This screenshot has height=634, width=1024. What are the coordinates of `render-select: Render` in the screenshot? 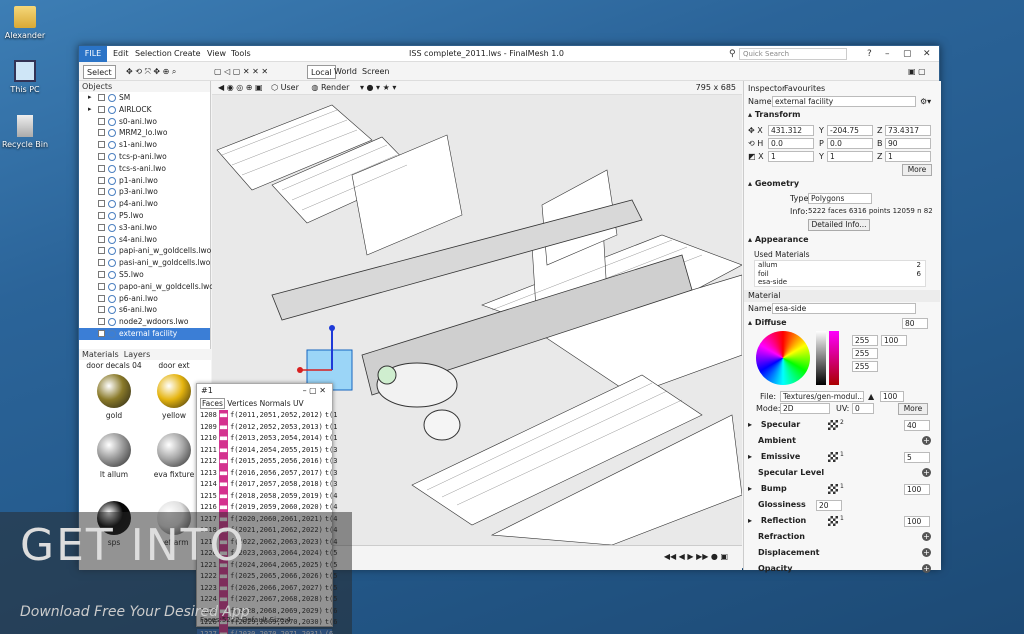 It's located at (335, 87).